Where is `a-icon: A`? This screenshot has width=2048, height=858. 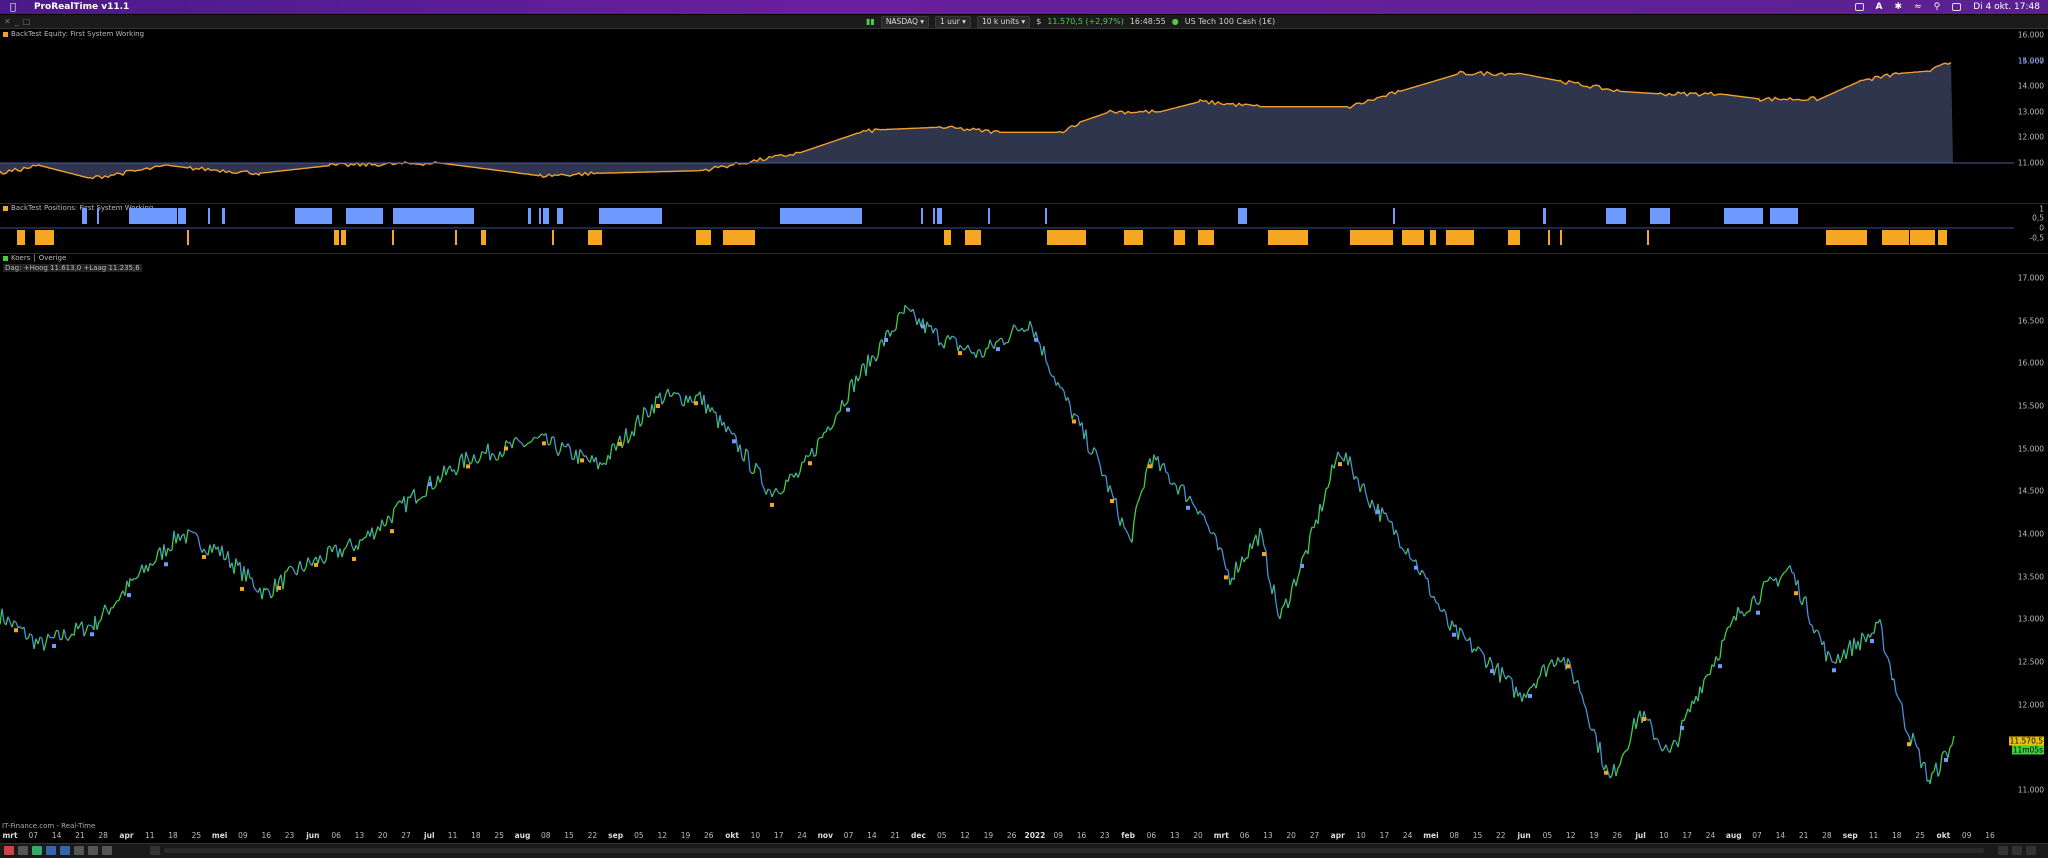 a-icon: A is located at coordinates (1879, 7).